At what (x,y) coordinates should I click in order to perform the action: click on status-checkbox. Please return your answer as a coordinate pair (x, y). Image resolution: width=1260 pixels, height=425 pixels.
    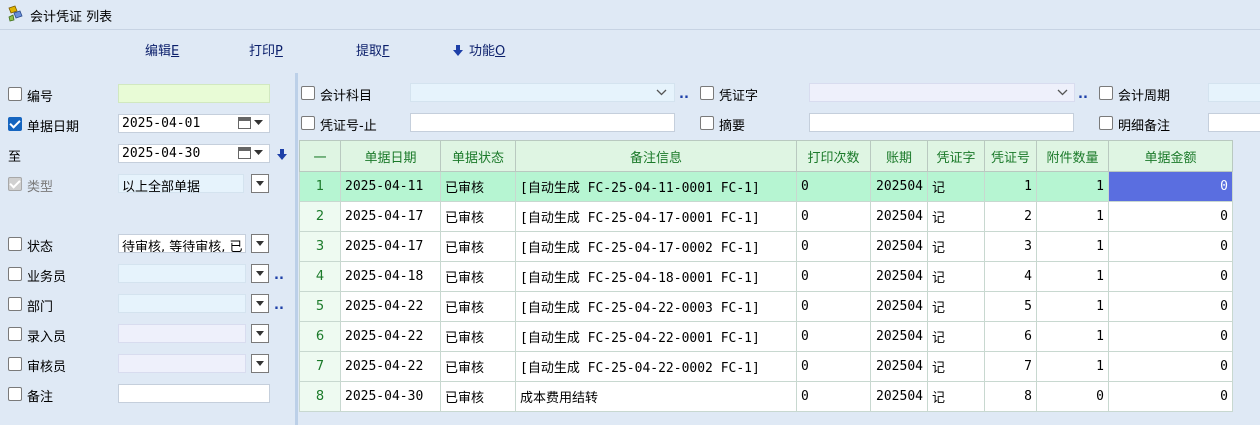
    Looking at the image, I should click on (15, 244).